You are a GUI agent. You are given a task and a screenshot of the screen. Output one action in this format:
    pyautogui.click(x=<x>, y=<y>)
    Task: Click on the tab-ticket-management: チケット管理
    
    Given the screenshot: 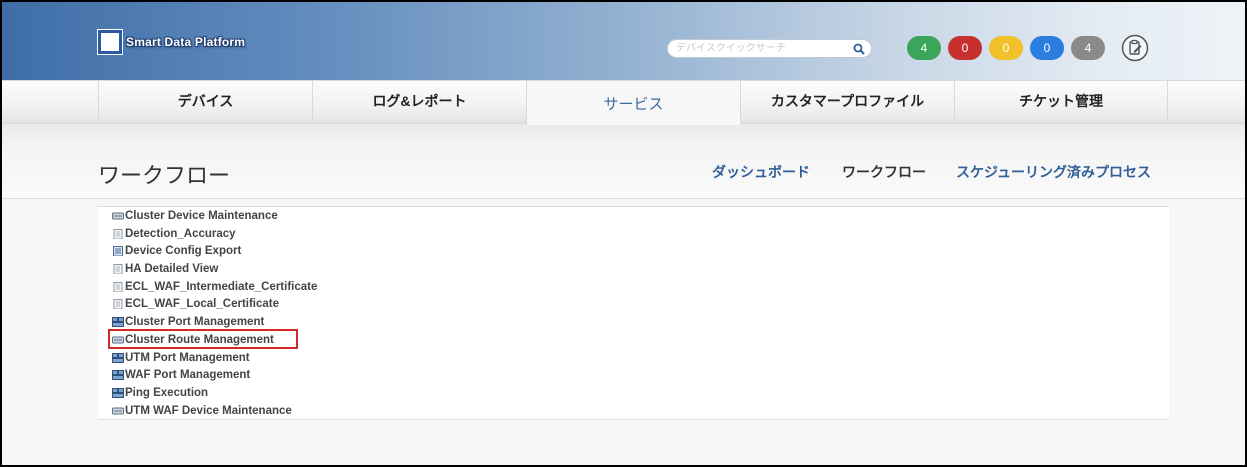 What is the action you would take?
    pyautogui.click(x=1061, y=101)
    